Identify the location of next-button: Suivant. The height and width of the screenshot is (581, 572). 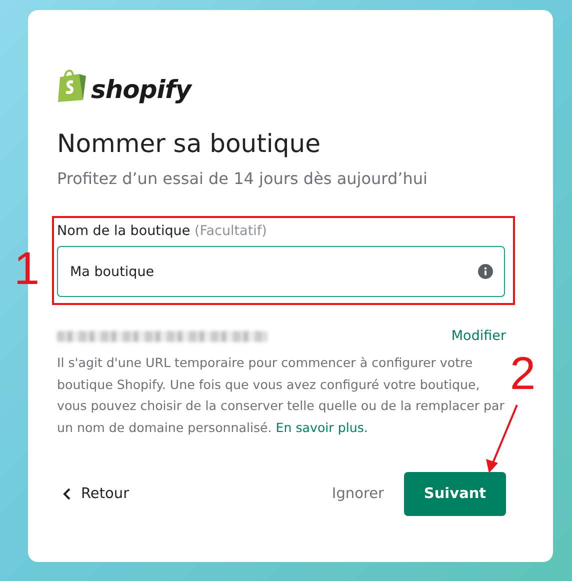
(455, 494).